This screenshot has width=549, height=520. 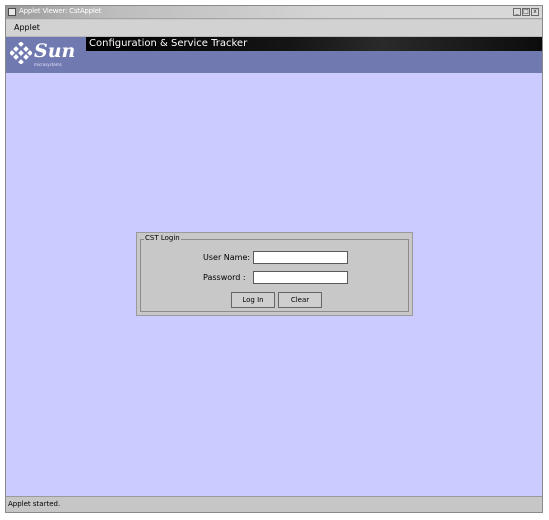 I want to click on username-input, so click(x=300, y=257).